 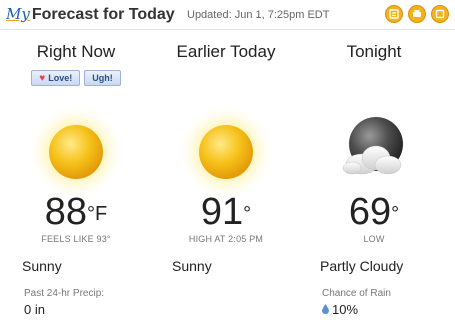 What do you see at coordinates (103, 14) in the screenshot?
I see `page-title: Forecast for Today` at bounding box center [103, 14].